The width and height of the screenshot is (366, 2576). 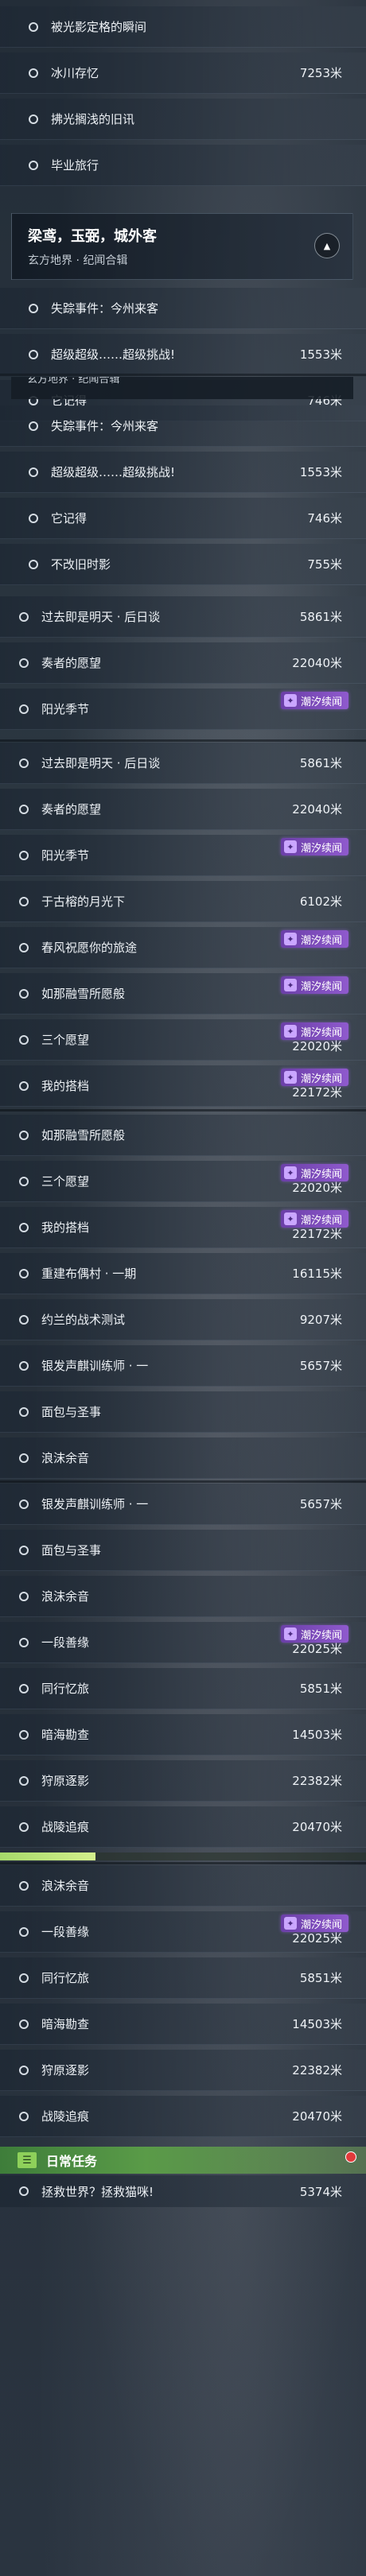 What do you see at coordinates (65, 1227) in the screenshot?
I see `quest-label: 我的搭档` at bounding box center [65, 1227].